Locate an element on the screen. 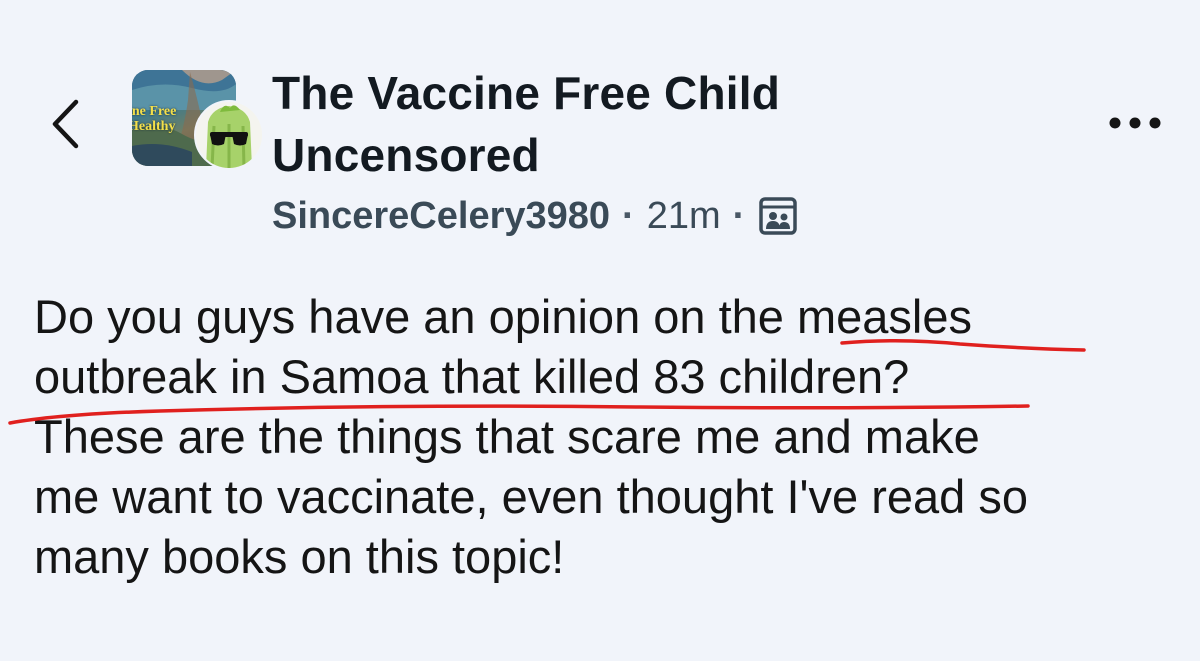  group-avatar-cluster: ine Free Healthy is located at coordinates (198, 120).